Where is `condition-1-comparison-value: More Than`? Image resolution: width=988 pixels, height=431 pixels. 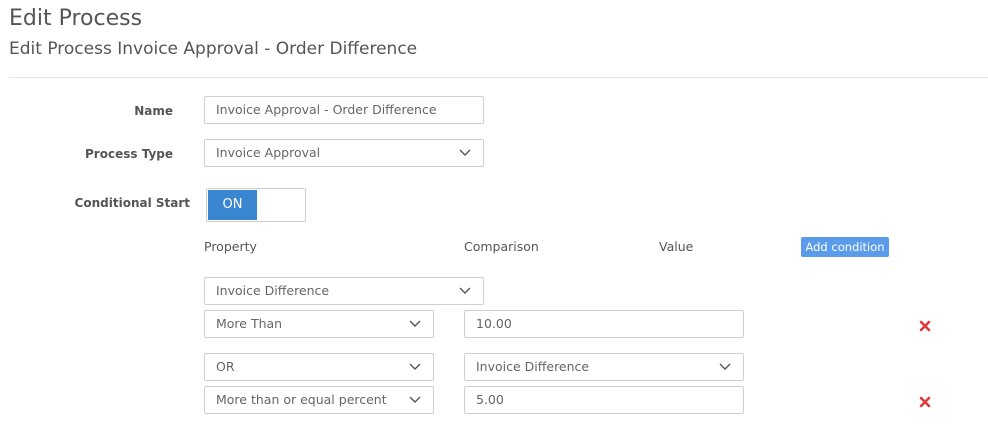
condition-1-comparison-value: More Than is located at coordinates (249, 323).